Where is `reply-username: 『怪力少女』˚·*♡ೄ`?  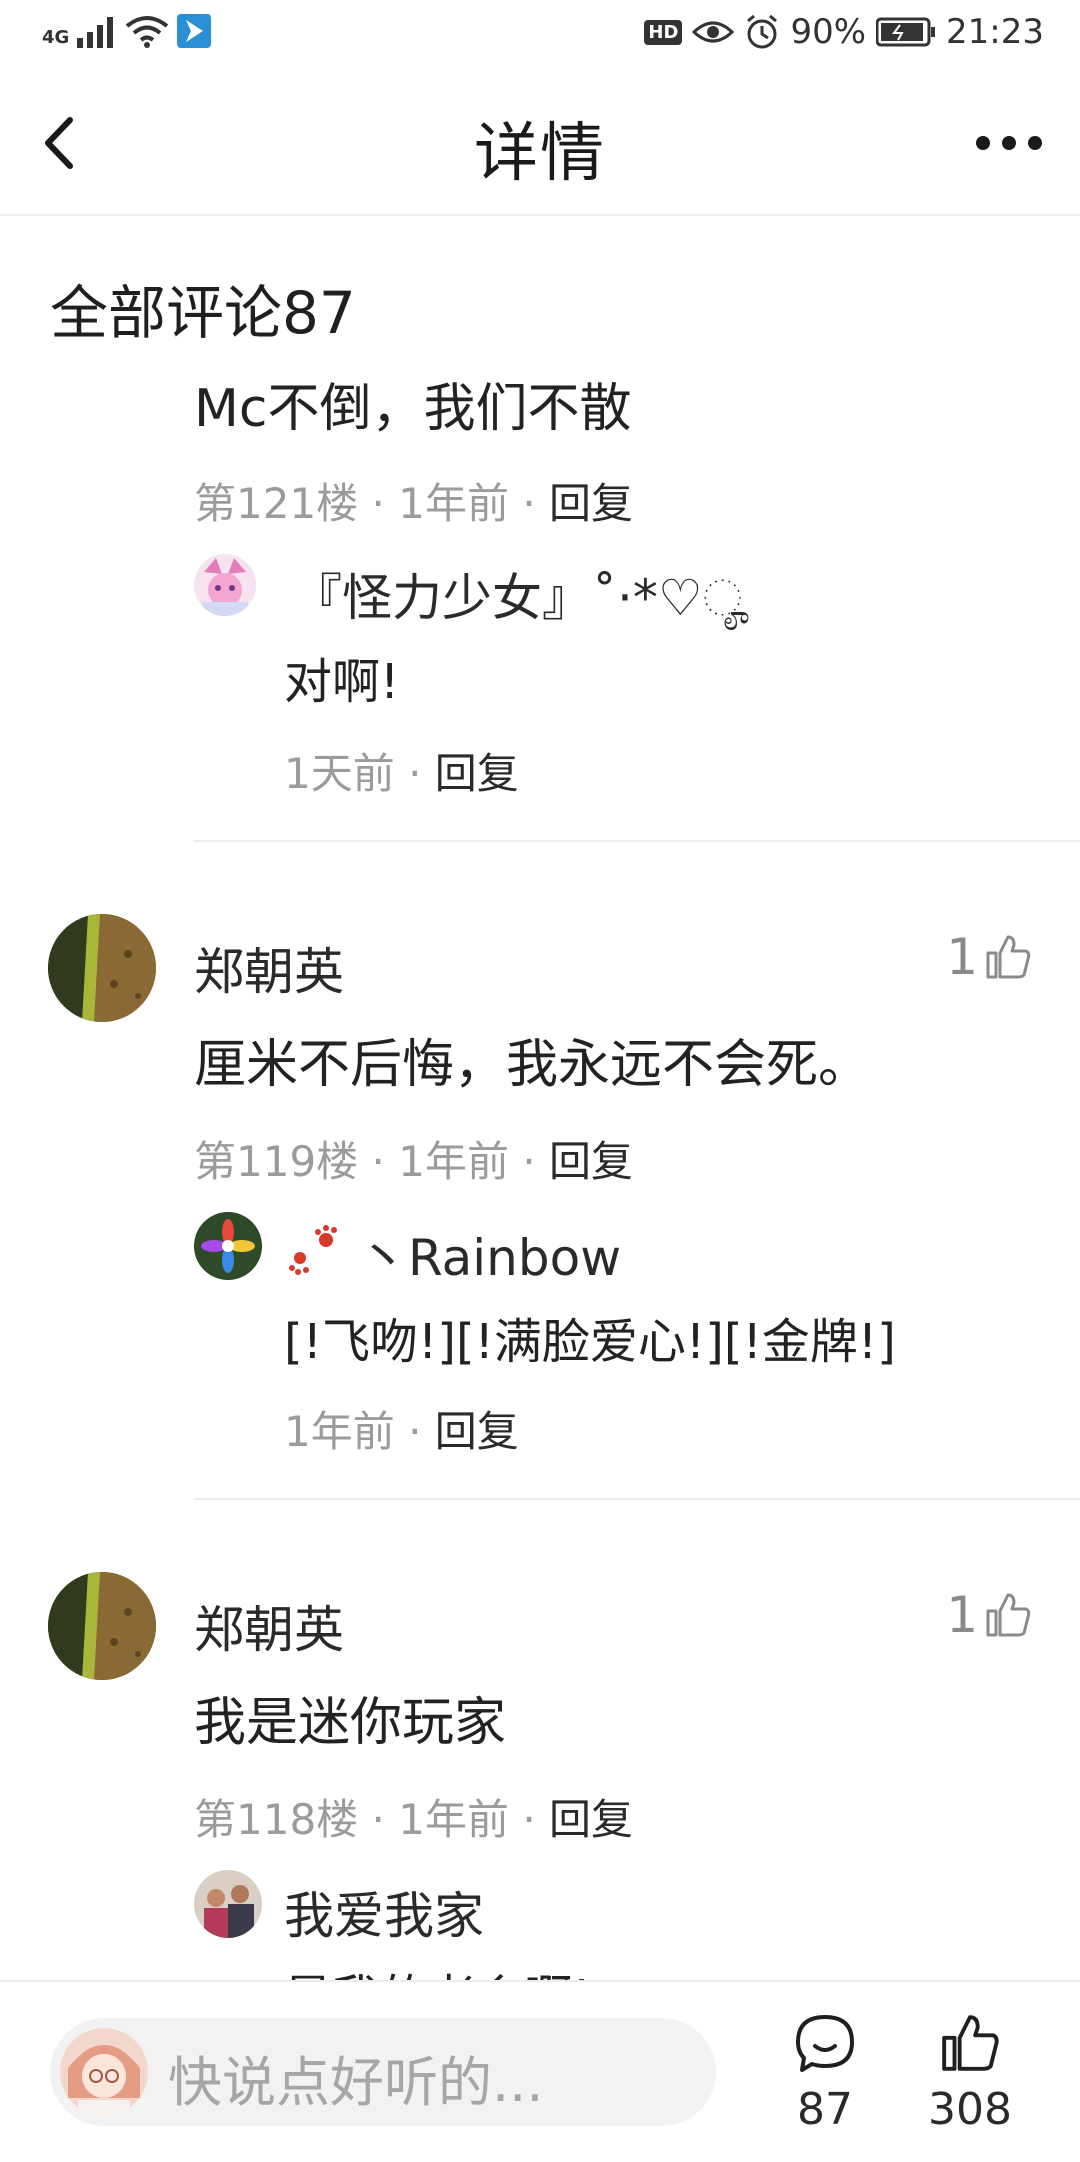
reply-username: 『怪力少女』˚·*♡ೄ is located at coordinates (521, 594).